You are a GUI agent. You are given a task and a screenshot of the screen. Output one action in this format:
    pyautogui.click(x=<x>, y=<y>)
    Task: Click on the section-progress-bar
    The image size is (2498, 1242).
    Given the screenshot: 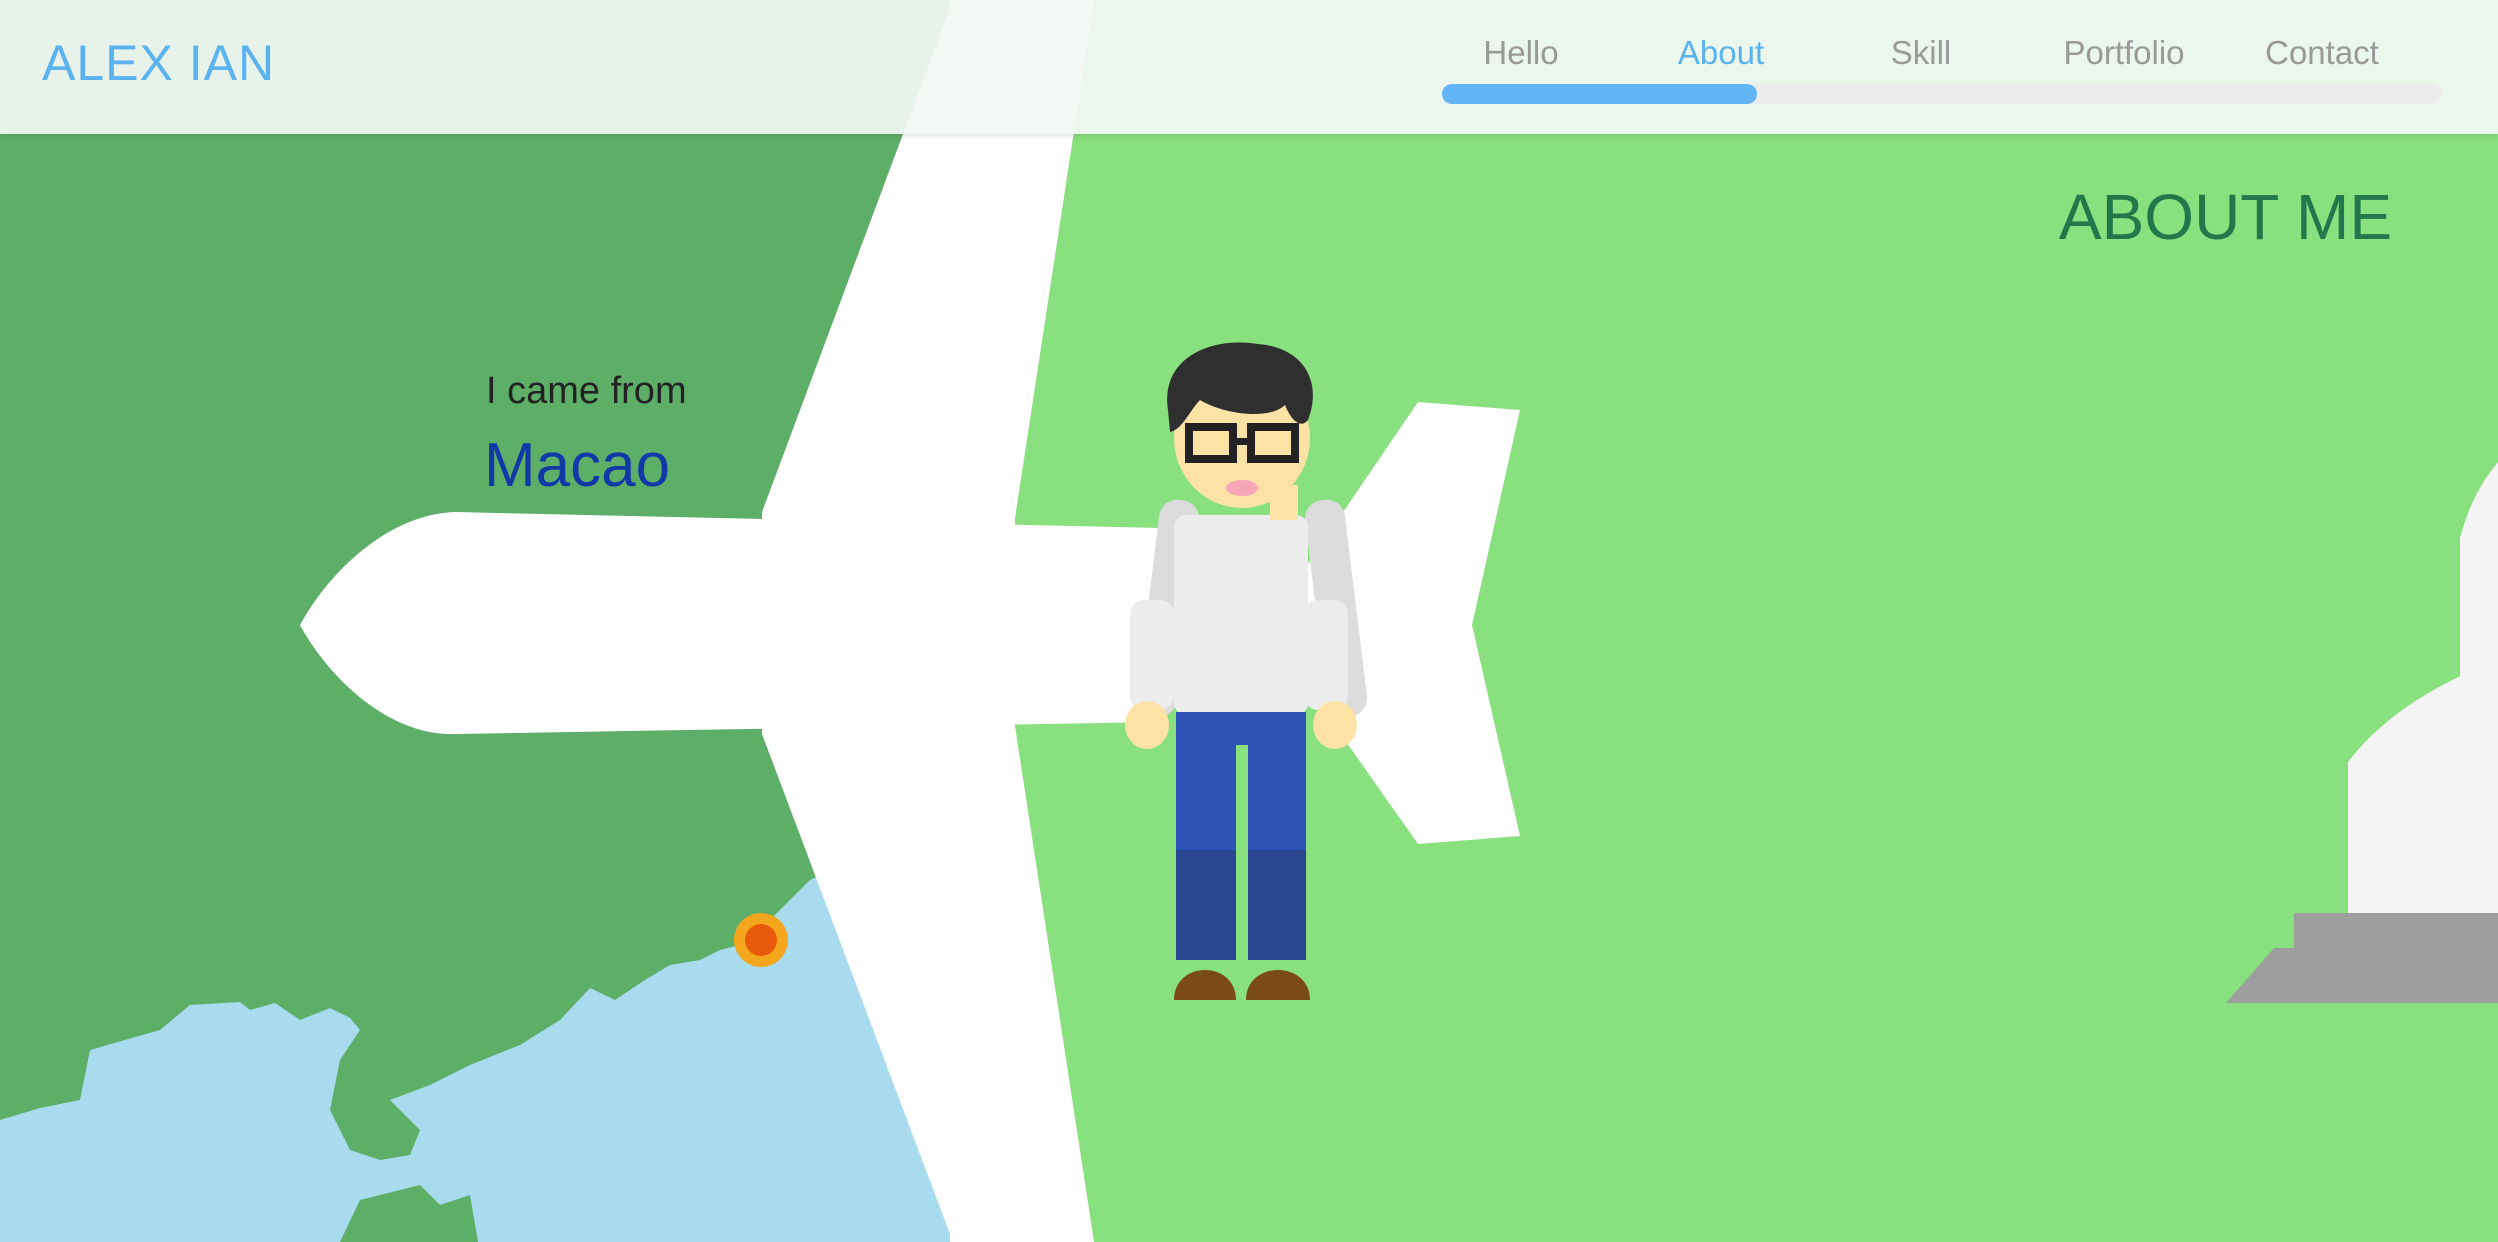 What is the action you would take?
    pyautogui.click(x=1942, y=94)
    